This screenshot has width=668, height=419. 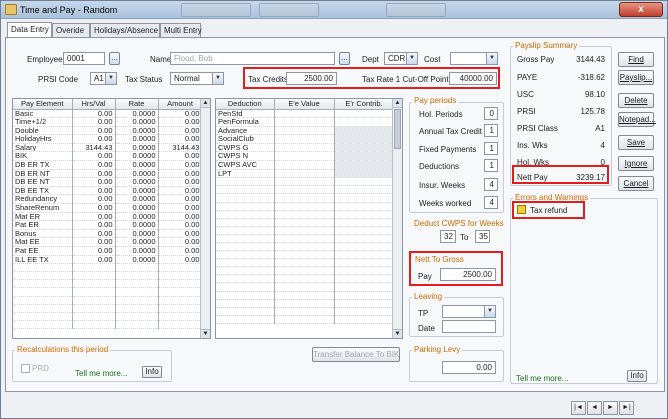 What do you see at coordinates (469, 367) in the screenshot?
I see `parking-levy-input: 0.00` at bounding box center [469, 367].